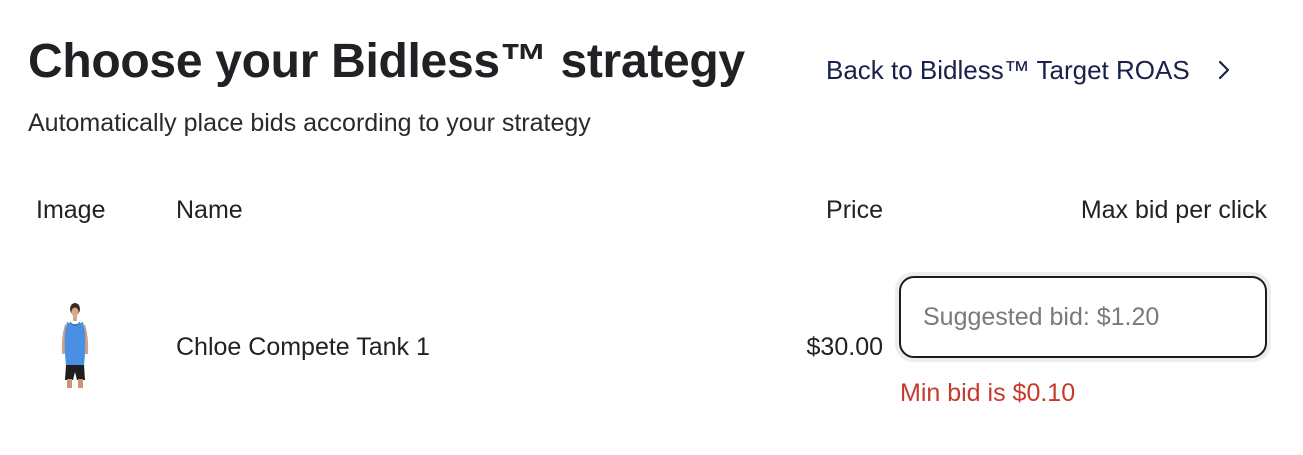  What do you see at coordinates (844, 347) in the screenshot?
I see `product-price: $30.00` at bounding box center [844, 347].